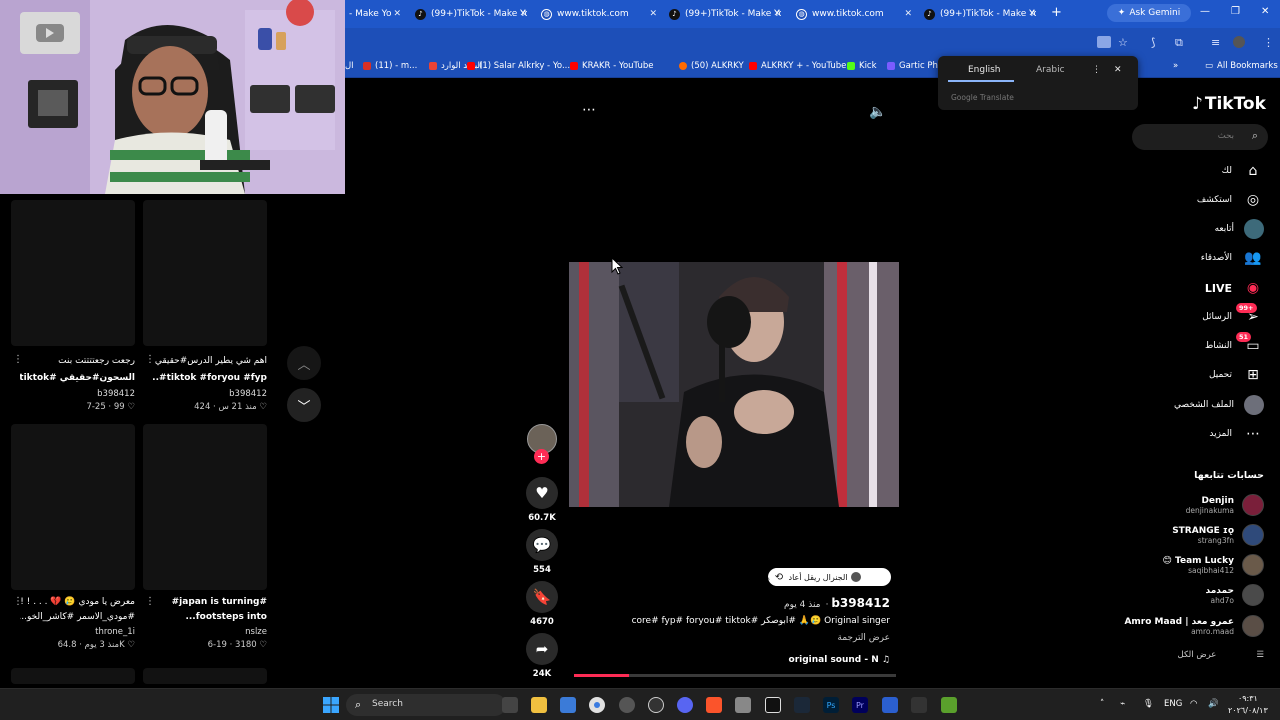  I want to click on wifi-icon: ◠, so click(1193, 704).